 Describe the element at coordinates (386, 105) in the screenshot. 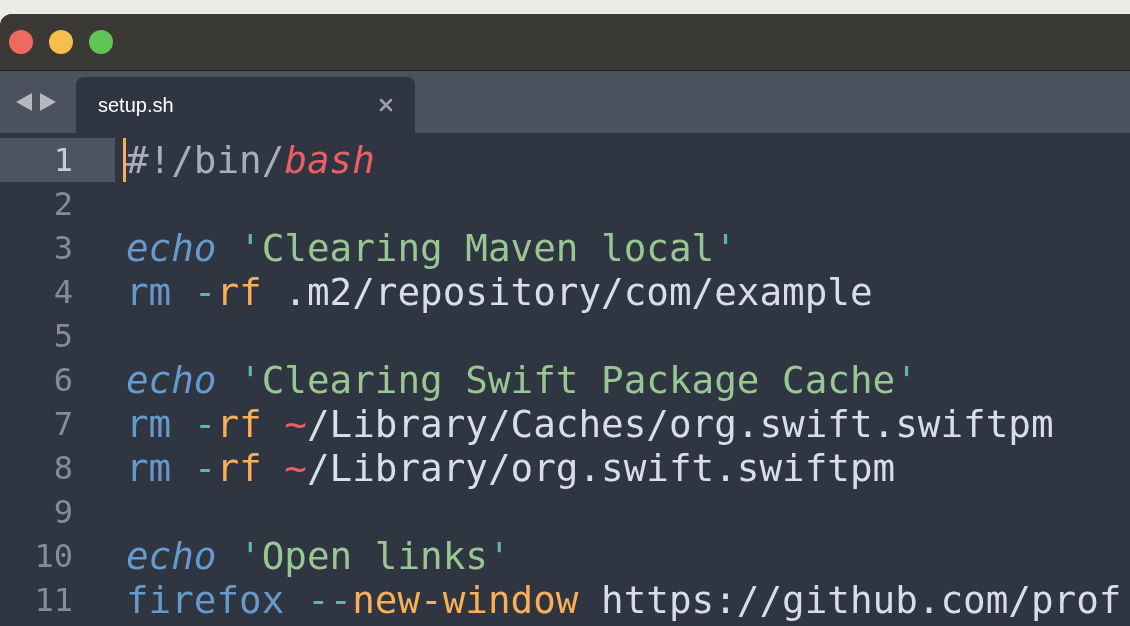

I see `close-icon` at that location.